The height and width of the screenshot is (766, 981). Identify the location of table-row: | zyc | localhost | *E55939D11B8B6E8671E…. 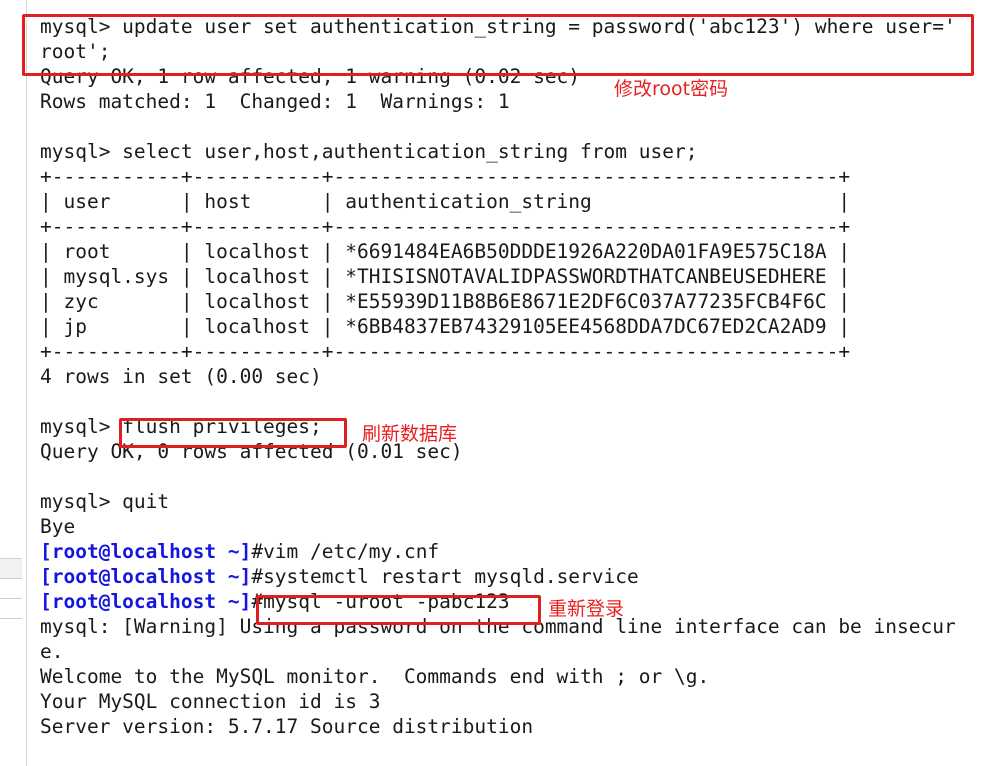
(445, 301).